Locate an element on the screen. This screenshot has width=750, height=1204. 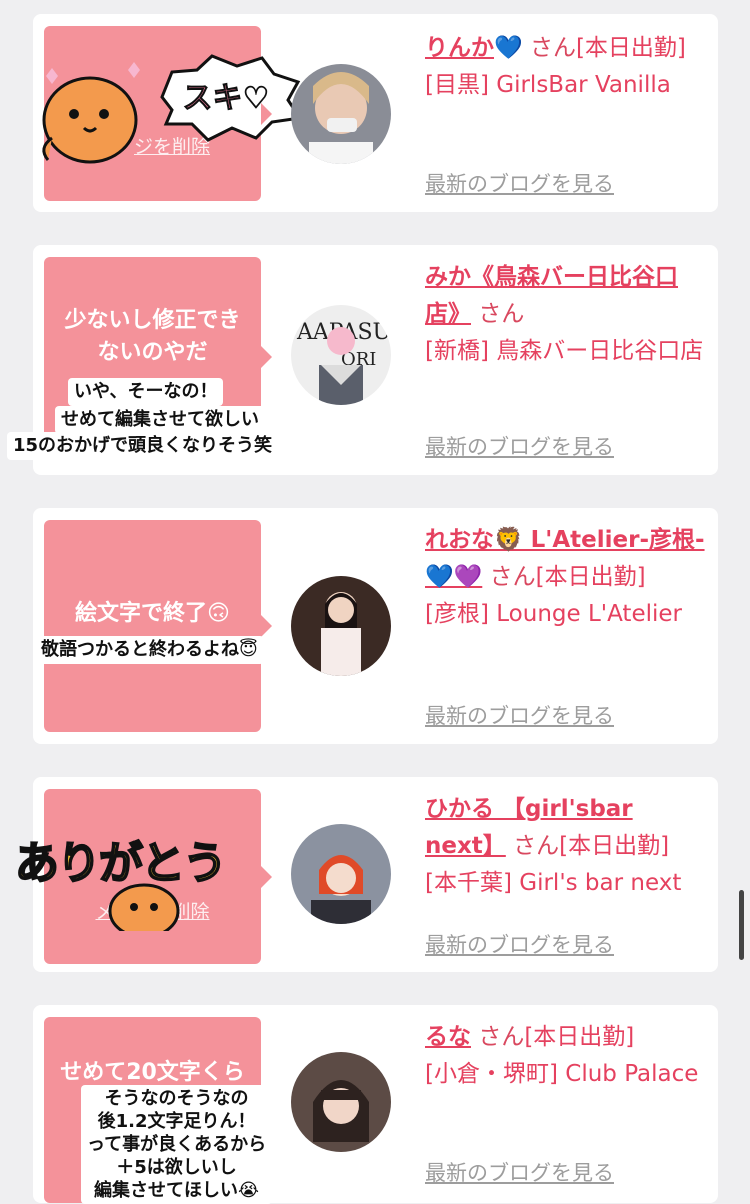
sticker-caption: 15のおかげで頭良くなりそう笑 is located at coordinates (143, 446).